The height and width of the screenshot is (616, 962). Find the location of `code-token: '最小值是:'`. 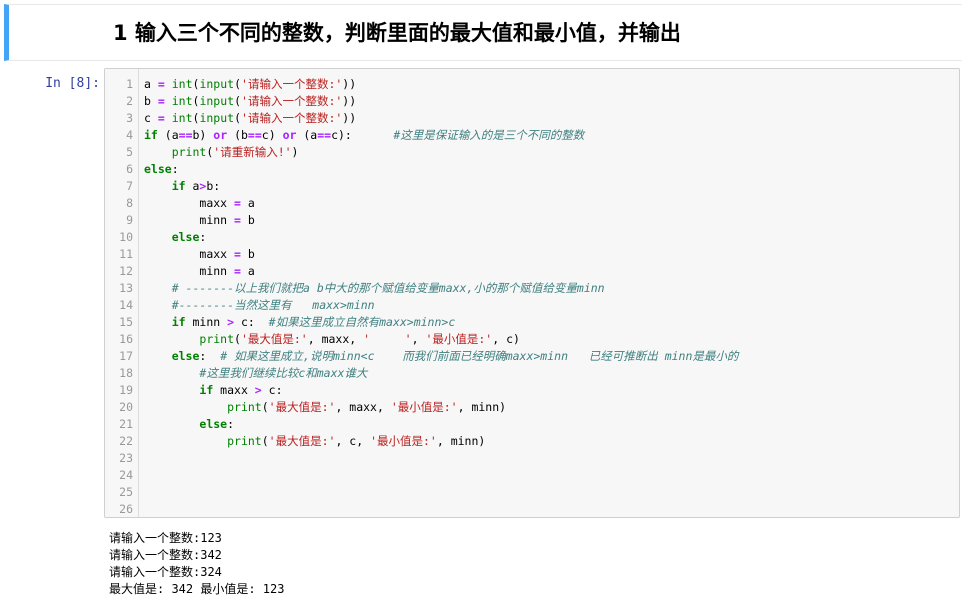

code-token: '最小值是:' is located at coordinates (403, 441).